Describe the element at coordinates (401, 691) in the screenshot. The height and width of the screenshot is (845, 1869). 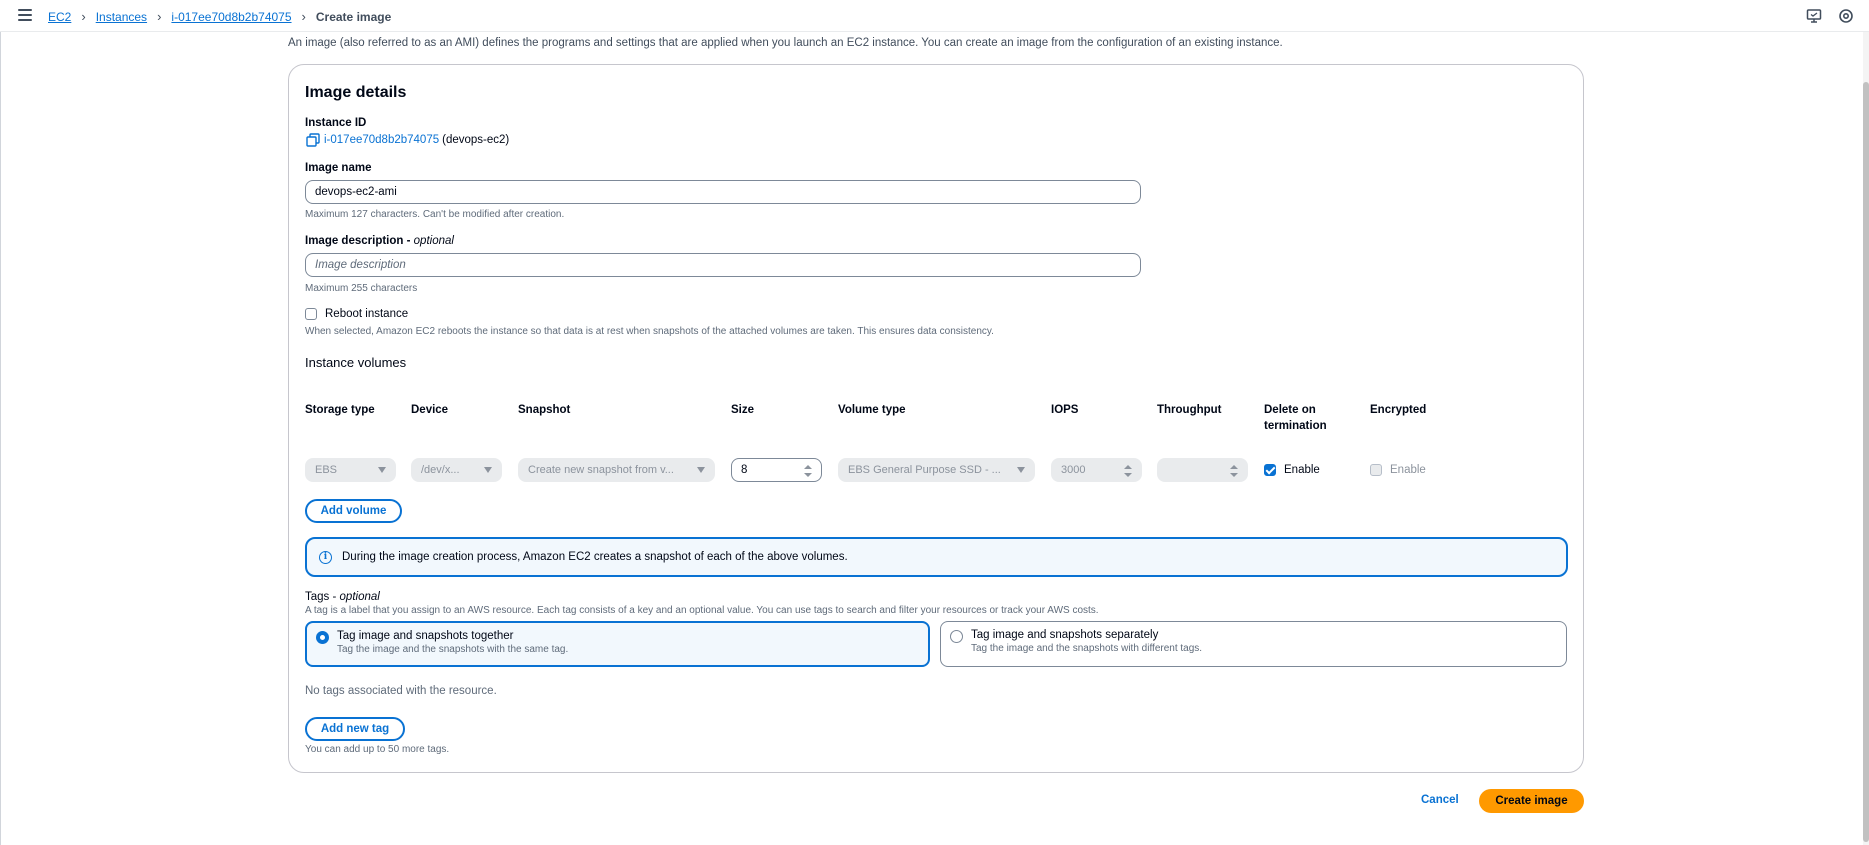
I see `no-tags-text: No tags associated with the resource.` at that location.